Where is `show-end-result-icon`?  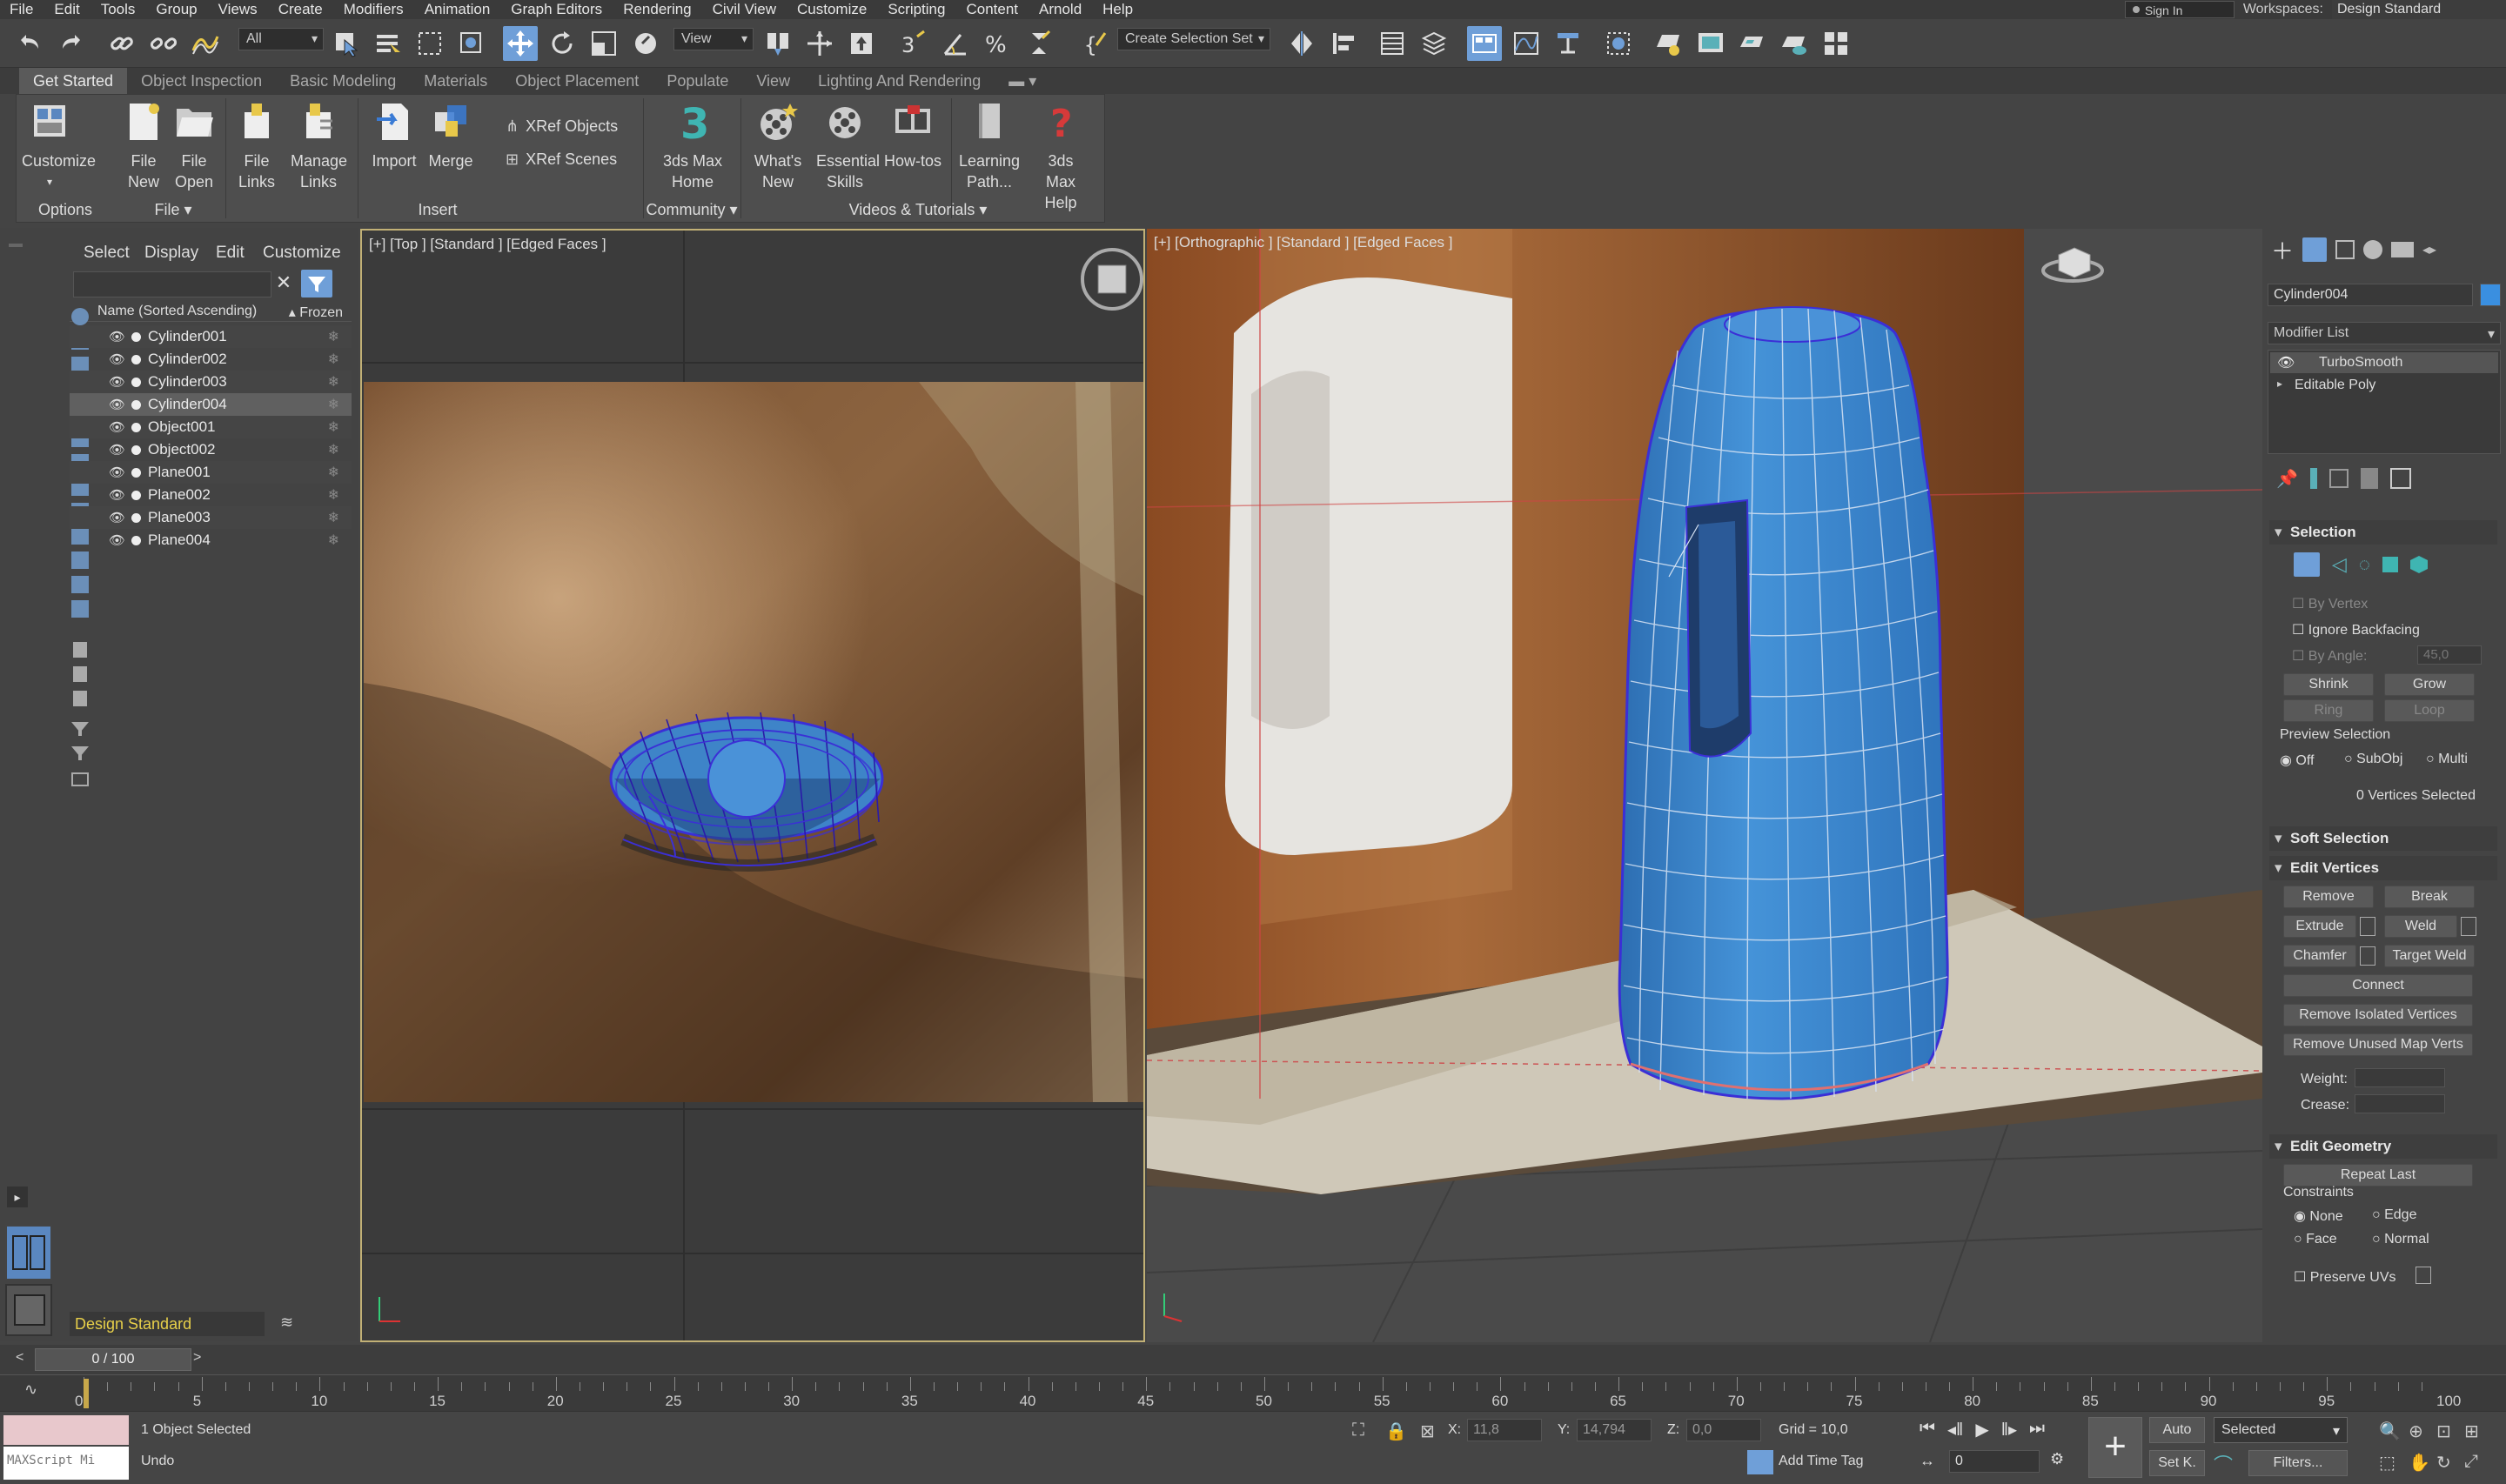
show-end-result-icon is located at coordinates (2313, 478).